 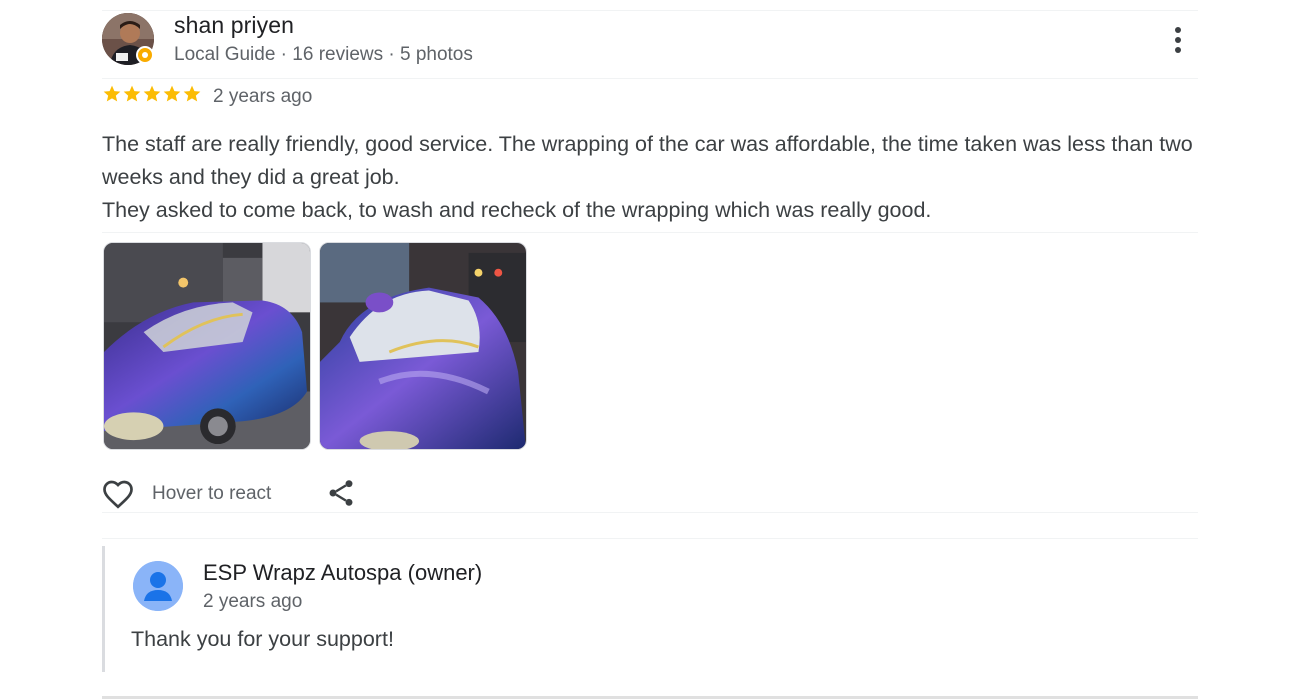 I want to click on share-button, so click(x=341, y=493).